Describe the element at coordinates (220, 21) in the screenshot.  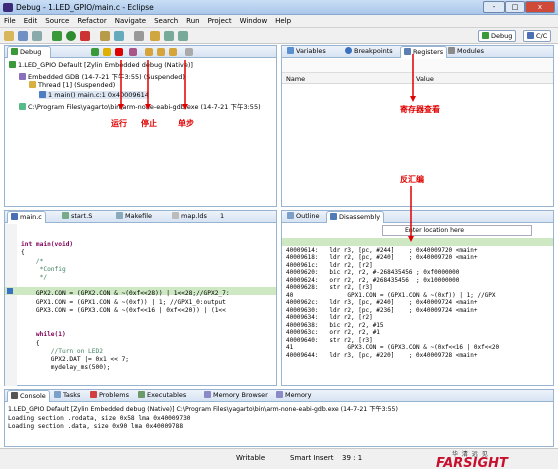
I see `menu-project: Project` at that location.